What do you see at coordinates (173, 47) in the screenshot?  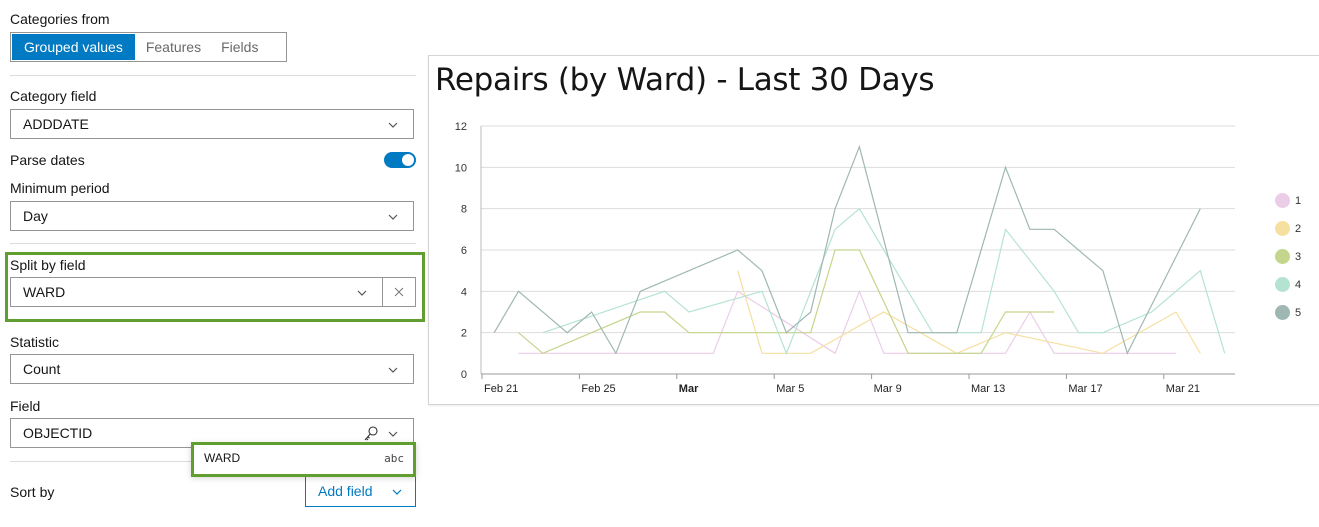 I see `segment-features: Features` at bounding box center [173, 47].